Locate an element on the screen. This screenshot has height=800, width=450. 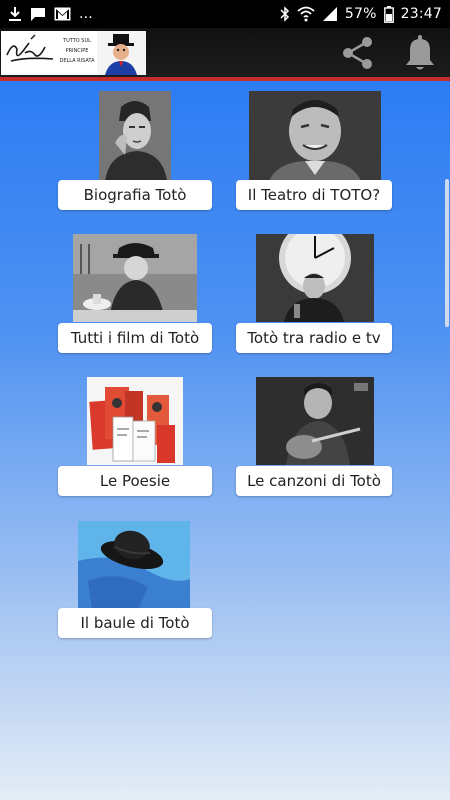
logo-line-3: DELLA RISATA is located at coordinates (77, 61).